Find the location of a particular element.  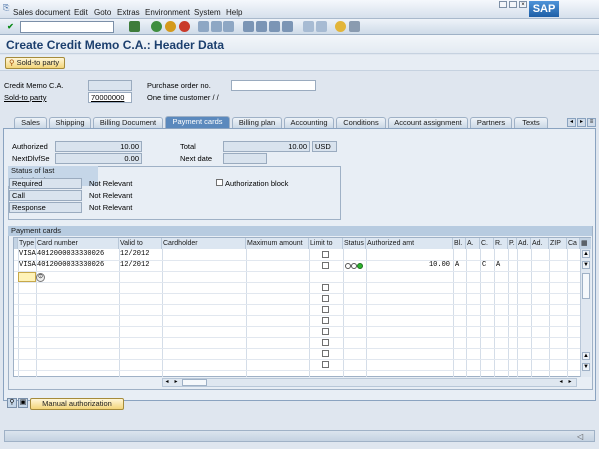

manual-authorization-button: Manual authorization is located at coordinates (77, 404).